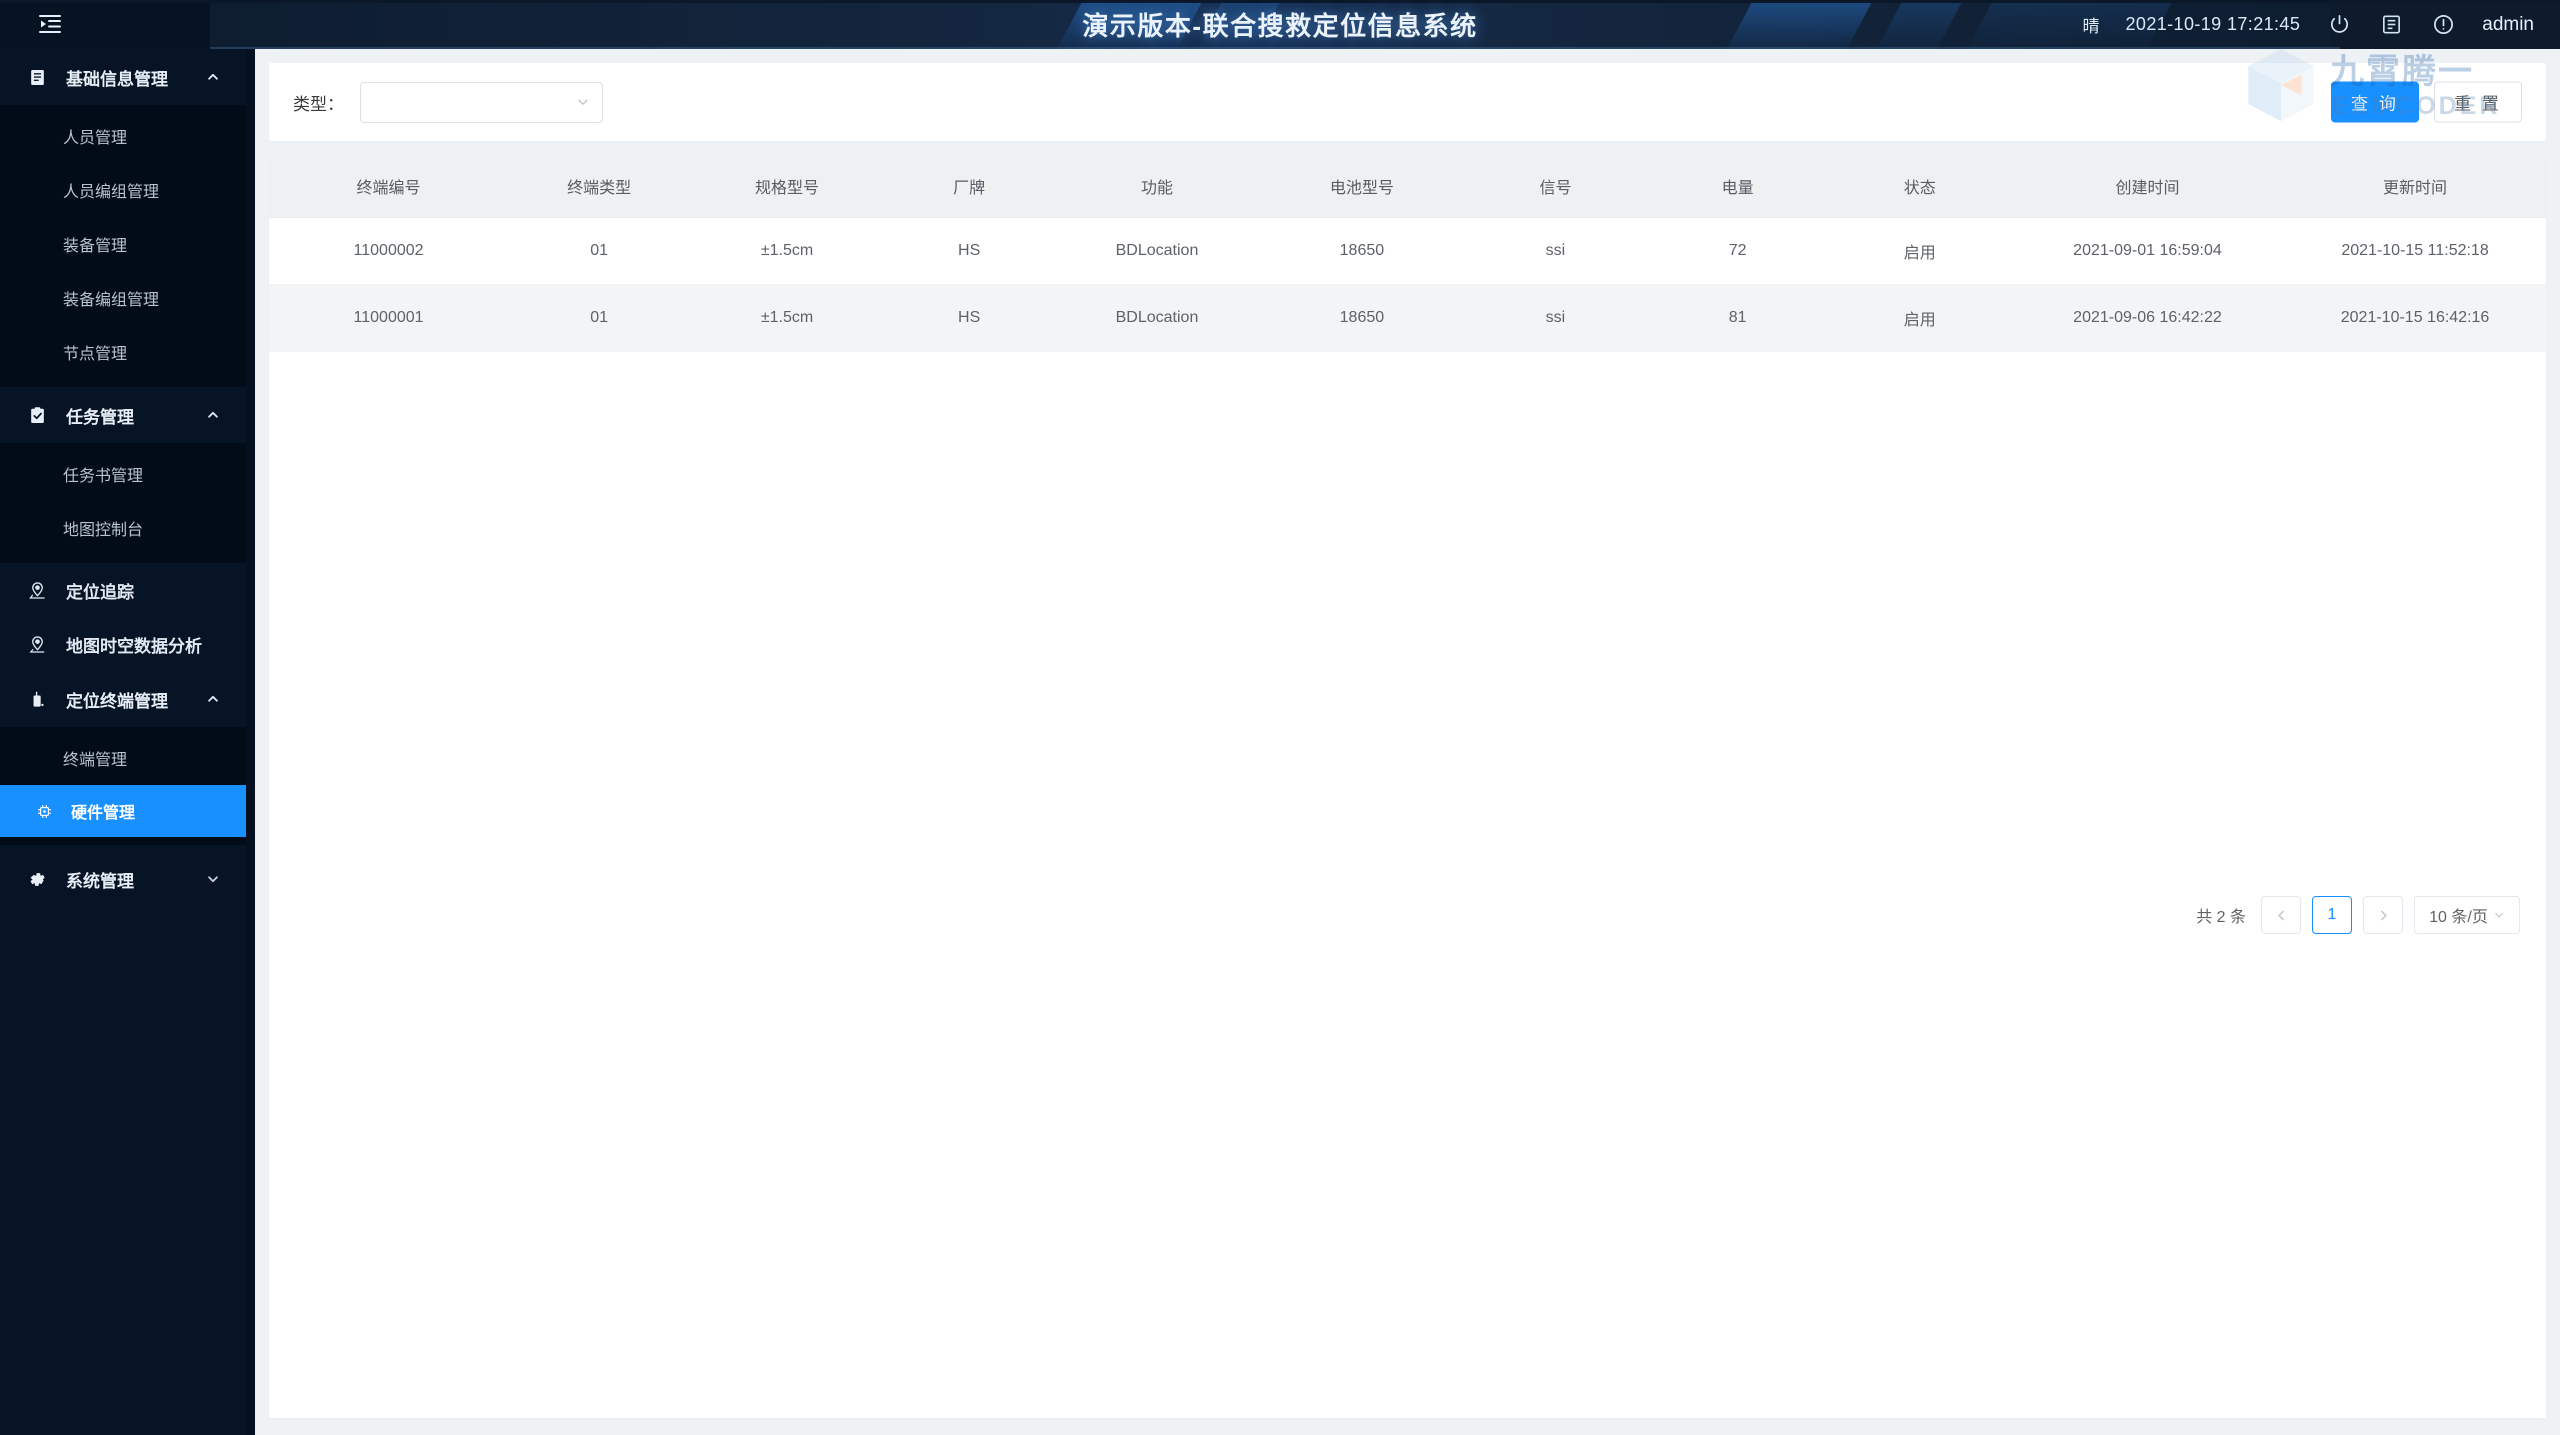  What do you see at coordinates (2467, 915) in the screenshot?
I see `page-size-select: 10 条/页` at bounding box center [2467, 915].